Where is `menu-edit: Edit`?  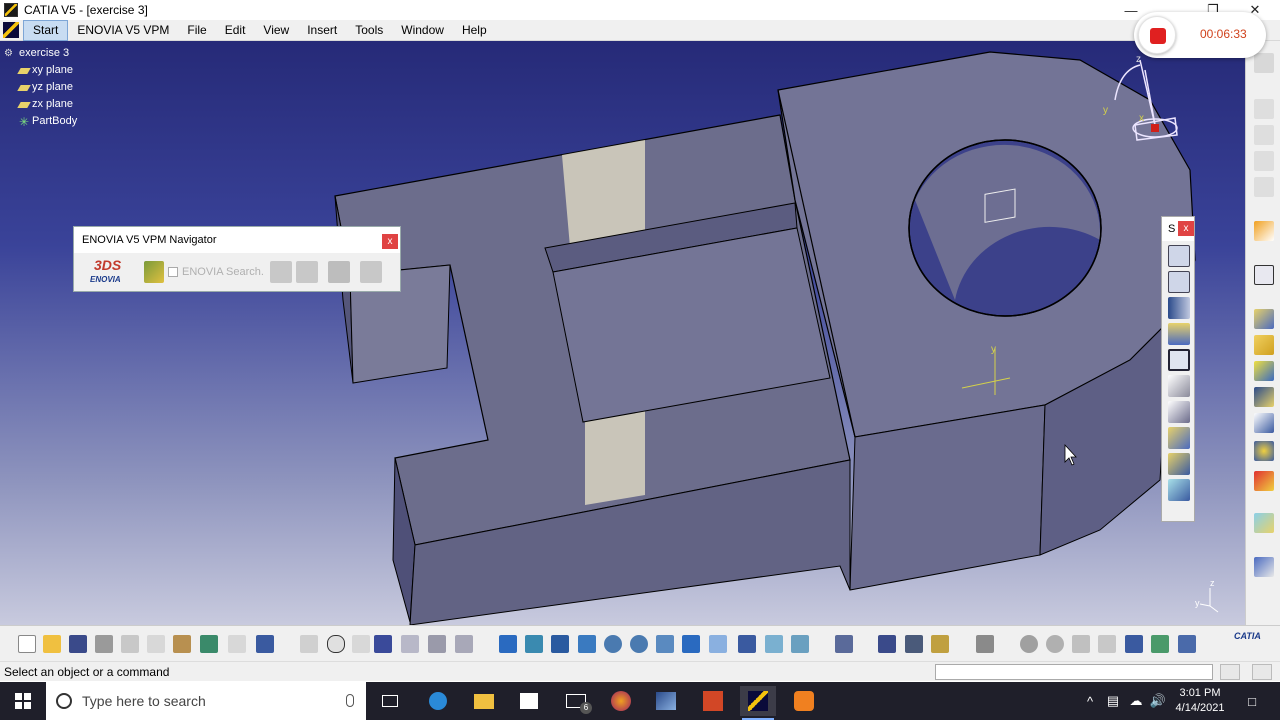
menu-edit: Edit is located at coordinates (235, 30).